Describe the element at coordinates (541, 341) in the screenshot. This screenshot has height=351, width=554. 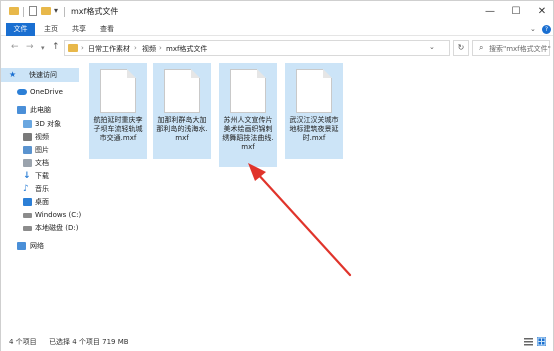
I see `large-icons-view-icon` at that location.